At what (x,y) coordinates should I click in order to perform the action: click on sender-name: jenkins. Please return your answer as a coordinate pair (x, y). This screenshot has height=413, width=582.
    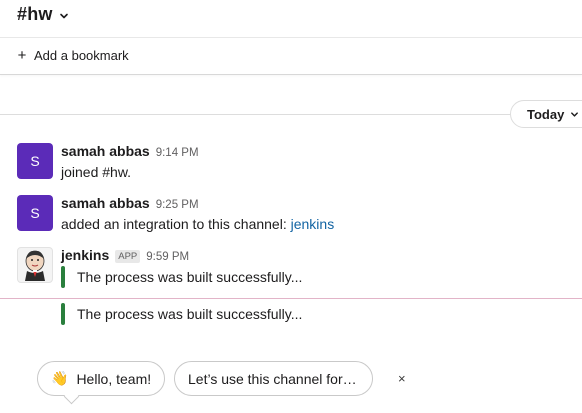
    Looking at the image, I should click on (85, 255).